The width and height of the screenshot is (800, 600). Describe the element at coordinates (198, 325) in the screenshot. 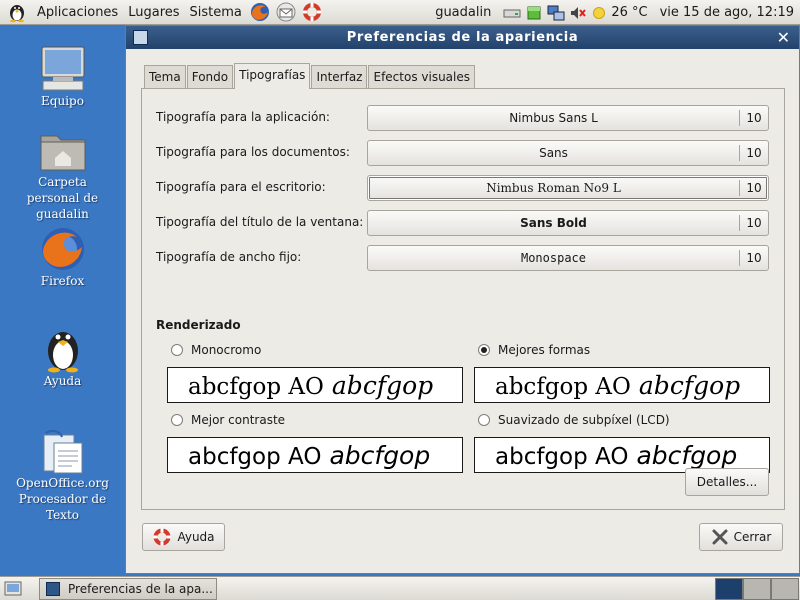

I see `rendering-section-title: Renderizado` at that location.